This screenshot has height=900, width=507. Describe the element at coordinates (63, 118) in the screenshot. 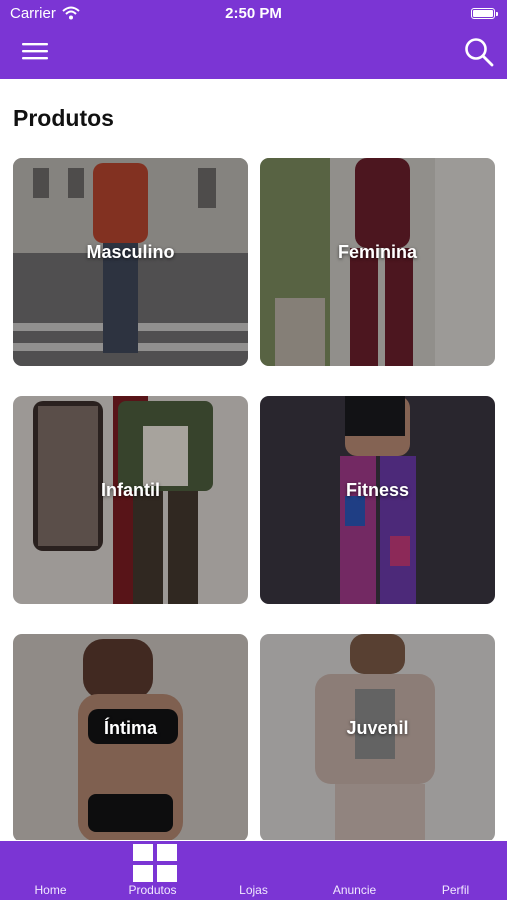

I see `page-title: Produtos` at that location.